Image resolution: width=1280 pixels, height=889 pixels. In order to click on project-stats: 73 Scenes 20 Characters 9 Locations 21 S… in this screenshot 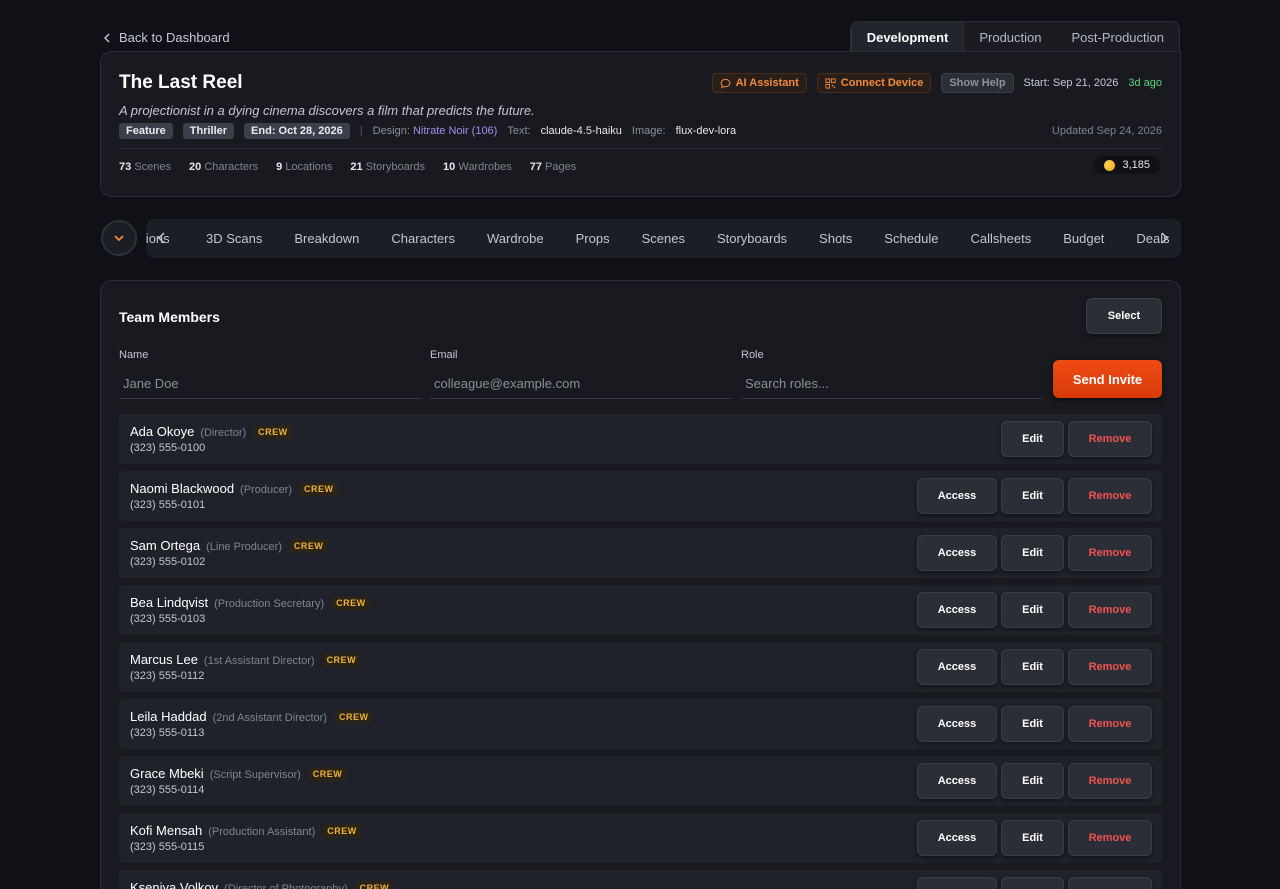, I will do `click(347, 167)`.